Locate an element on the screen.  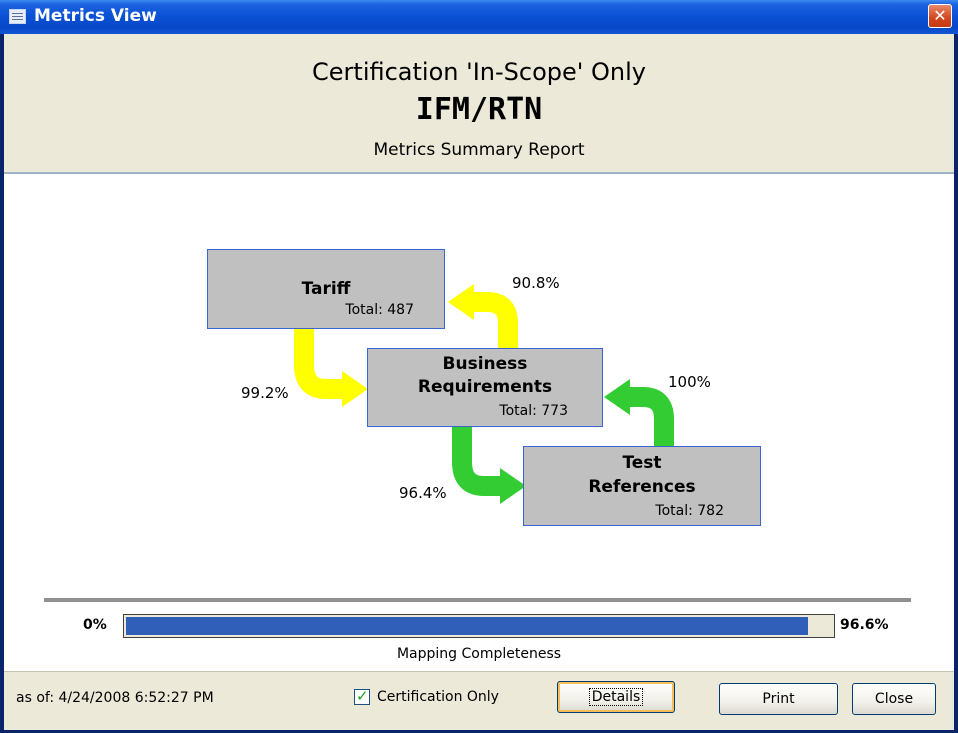
separator-line is located at coordinates (477, 600).